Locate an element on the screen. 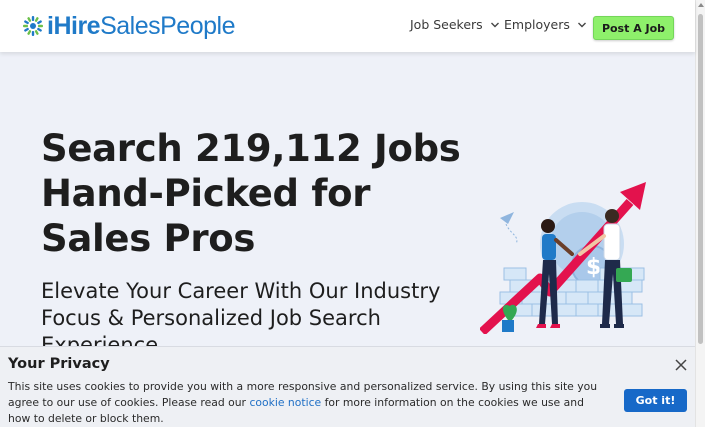 Image resolution: width=705 pixels, height=427 pixels. scroll-up-arrow-icon is located at coordinates (701, 5).